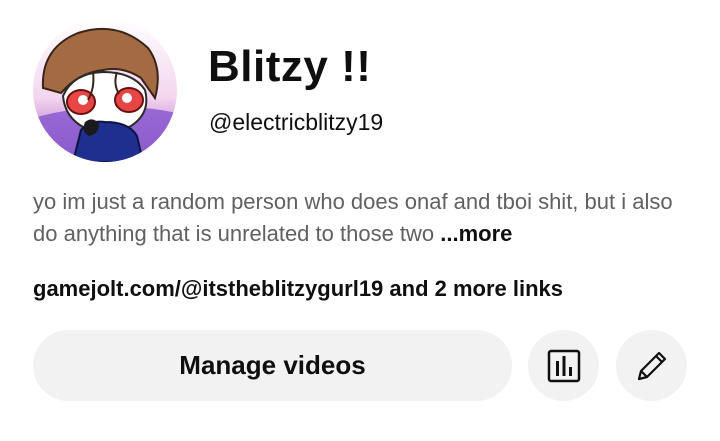 The height and width of the screenshot is (441, 720). I want to click on analytics-icon, so click(563, 365).